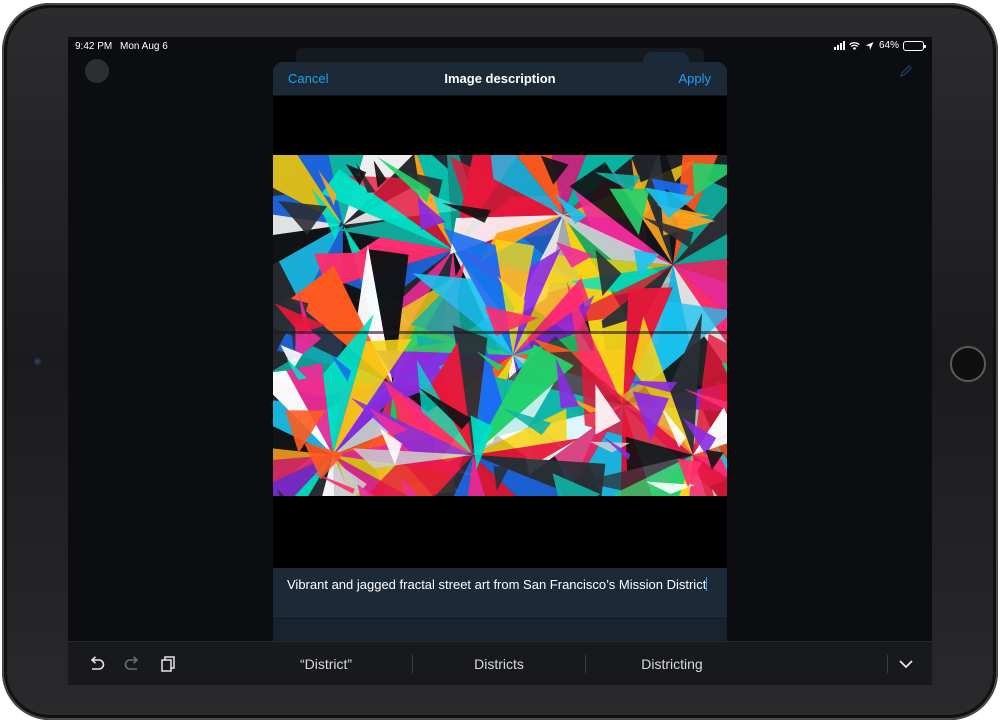 This screenshot has height=723, width=1000. Describe the element at coordinates (869, 45) in the screenshot. I see `location-icon` at that location.